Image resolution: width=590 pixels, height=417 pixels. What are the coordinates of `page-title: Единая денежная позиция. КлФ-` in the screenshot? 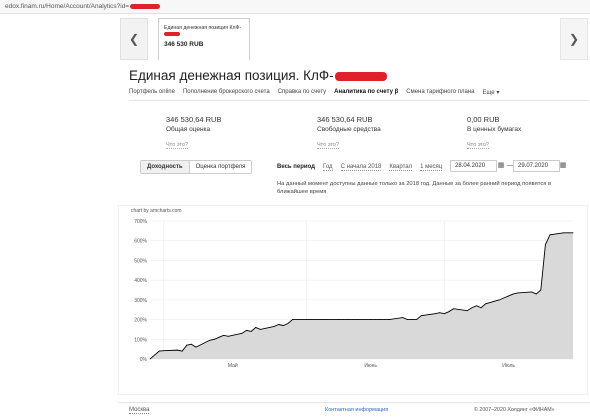 It's located at (258, 75).